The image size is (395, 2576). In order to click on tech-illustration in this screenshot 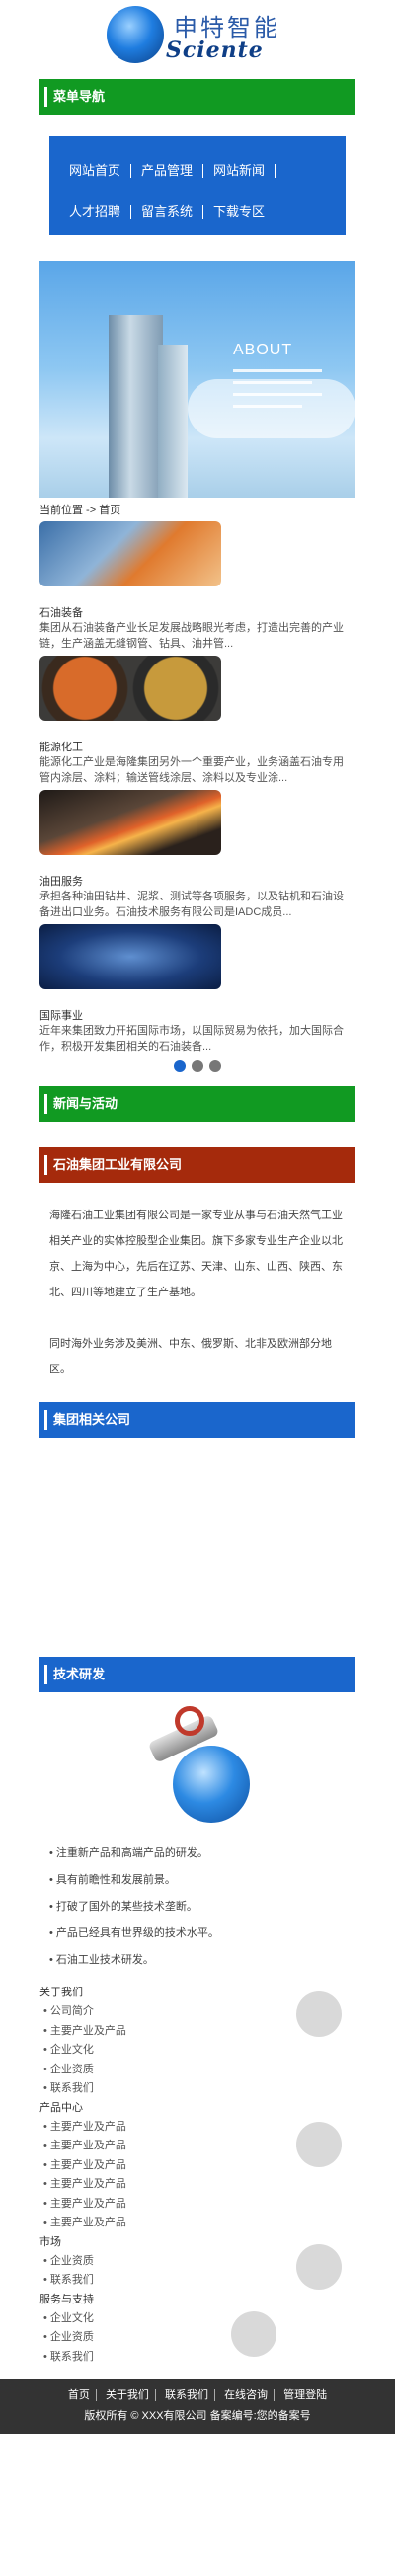, I will do `click(197, 1764)`.